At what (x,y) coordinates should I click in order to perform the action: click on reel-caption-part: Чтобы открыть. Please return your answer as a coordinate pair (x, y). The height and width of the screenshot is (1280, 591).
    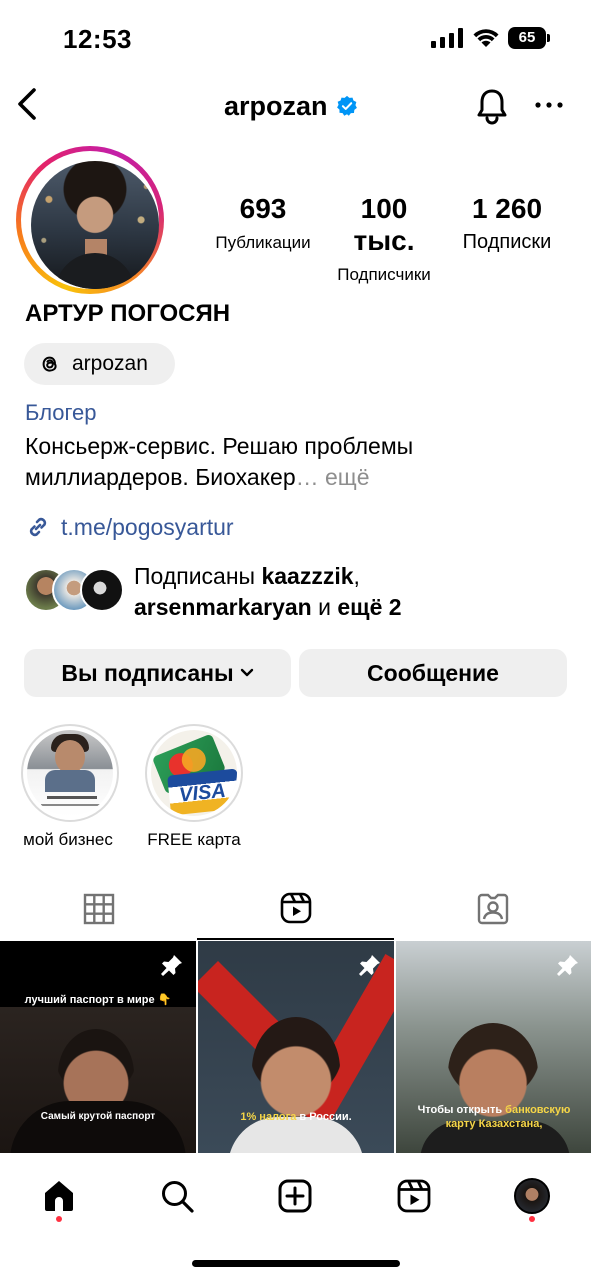
    Looking at the image, I should click on (461, 1110).